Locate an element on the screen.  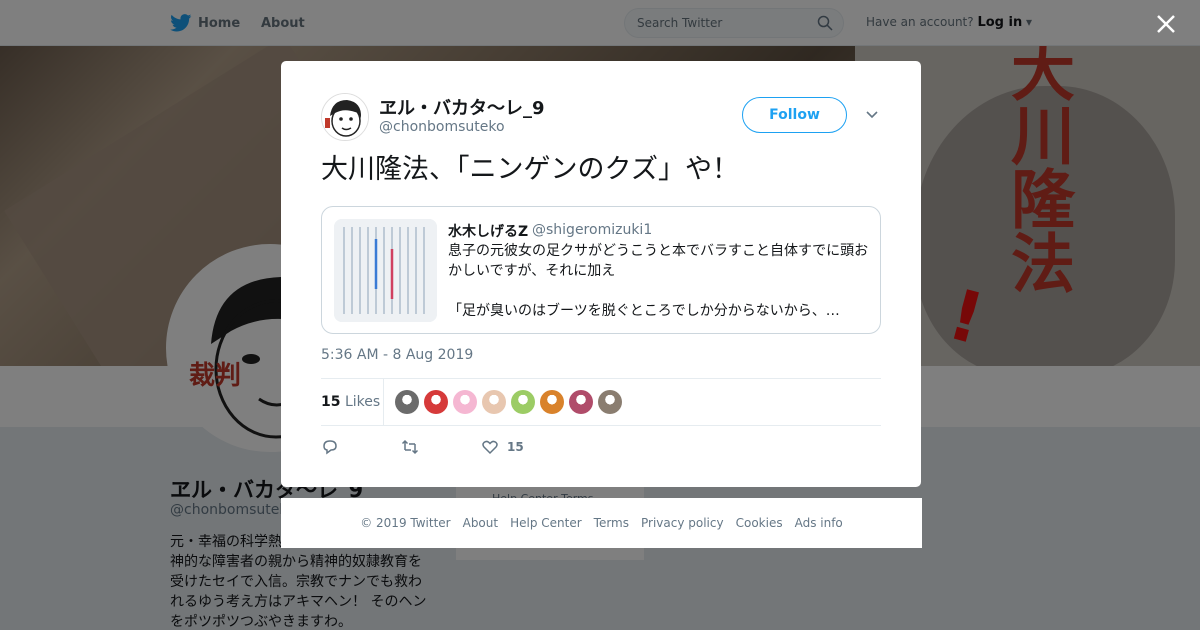
quoted-author-name: 水木しげるZ is located at coordinates (488, 232).